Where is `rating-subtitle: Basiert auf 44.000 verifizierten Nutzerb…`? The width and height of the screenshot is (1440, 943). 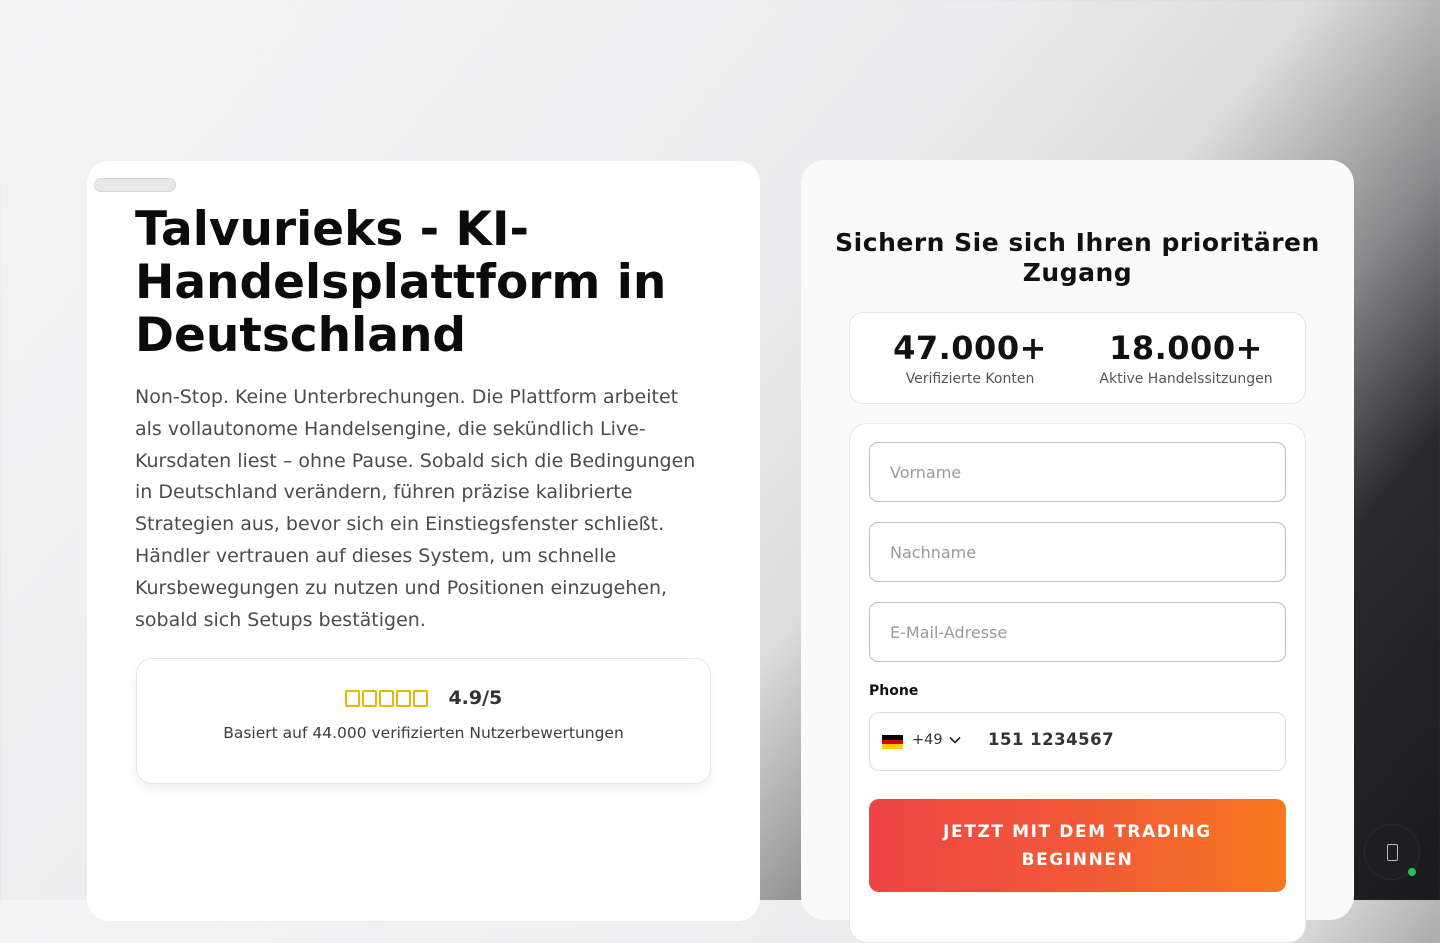 rating-subtitle: Basiert auf 44.000 verifizierten Nutzerb… is located at coordinates (423, 733).